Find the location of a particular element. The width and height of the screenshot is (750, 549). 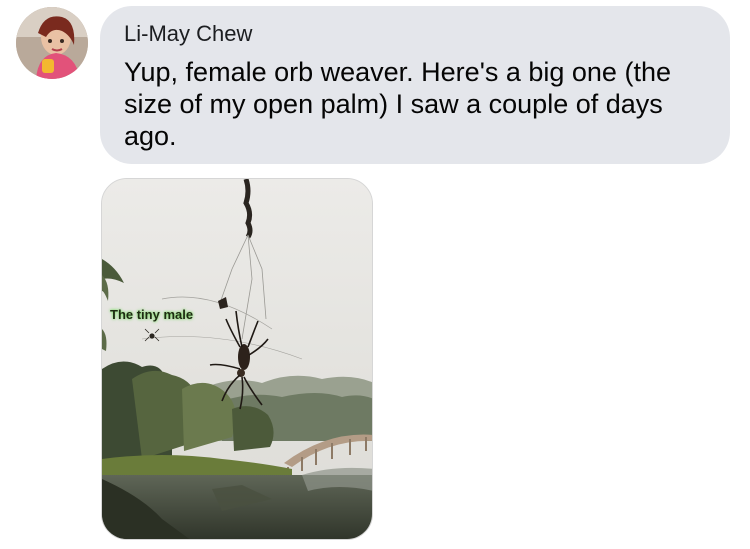

photo-caption-overlay: The tiny male is located at coordinates (152, 314).